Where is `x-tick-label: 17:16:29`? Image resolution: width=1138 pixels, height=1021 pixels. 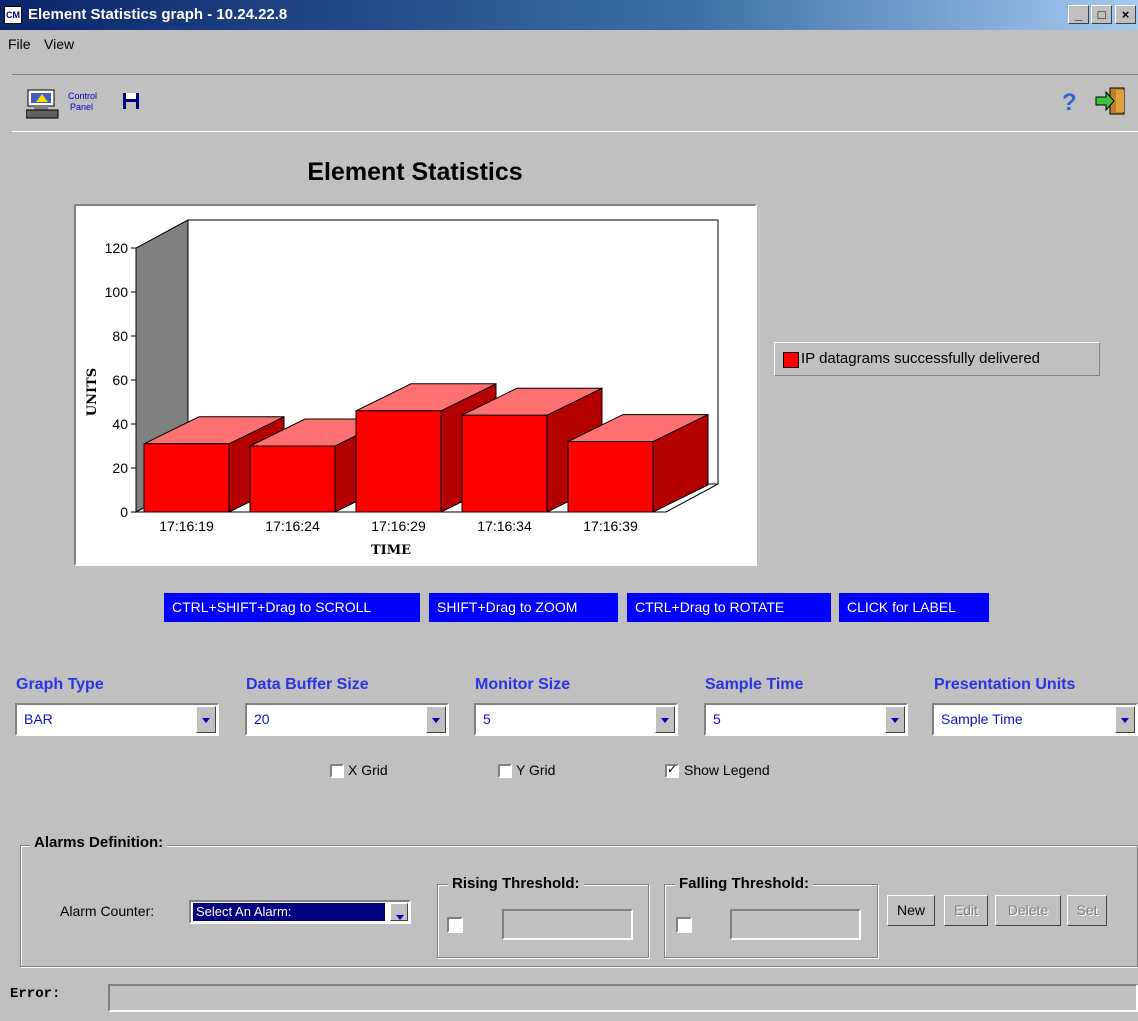
x-tick-label: 17:16:29 is located at coordinates (398, 526).